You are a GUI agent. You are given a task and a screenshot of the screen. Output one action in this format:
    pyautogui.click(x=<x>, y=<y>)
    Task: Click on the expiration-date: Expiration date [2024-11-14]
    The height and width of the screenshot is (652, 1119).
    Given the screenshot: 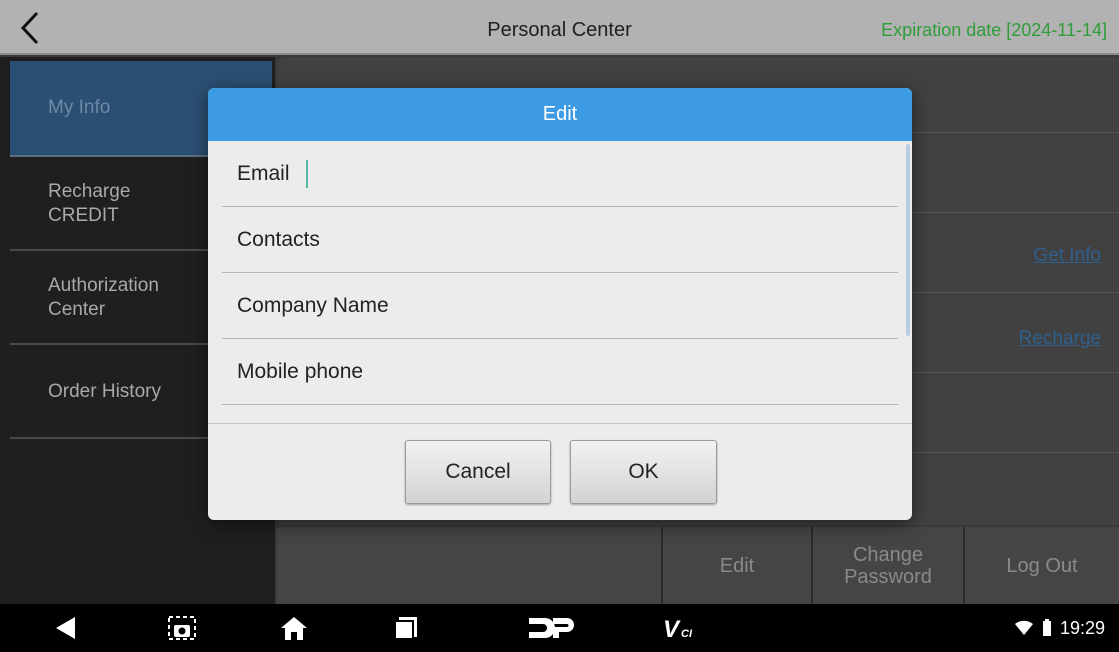 What is the action you would take?
    pyautogui.click(x=994, y=30)
    